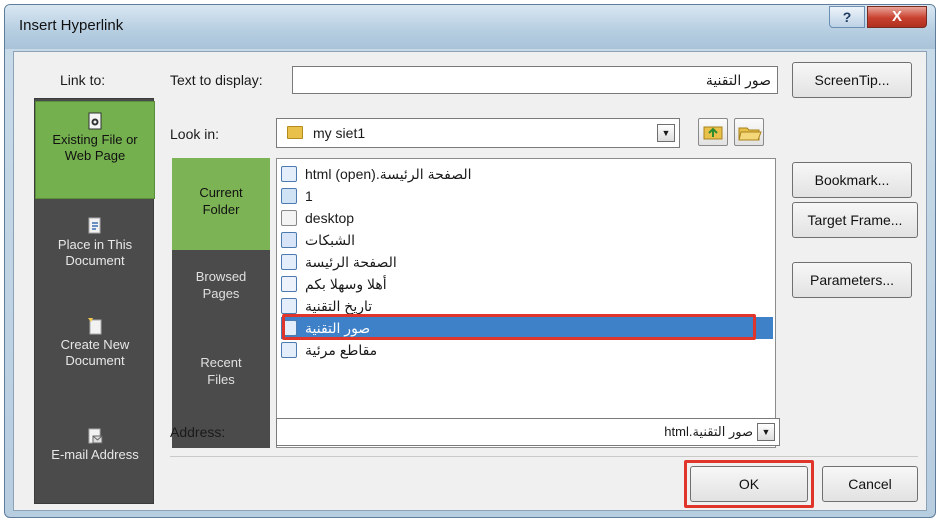 This screenshot has width=940, height=522. I want to click on file-name: الشبكات, so click(330, 239).